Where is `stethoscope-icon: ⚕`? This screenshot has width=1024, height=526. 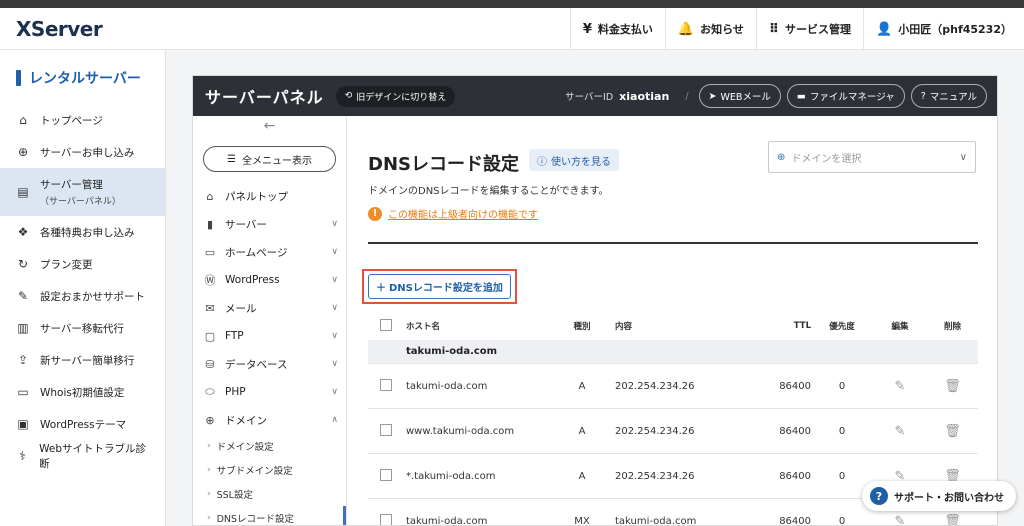 stethoscope-icon: ⚕ is located at coordinates (22, 456).